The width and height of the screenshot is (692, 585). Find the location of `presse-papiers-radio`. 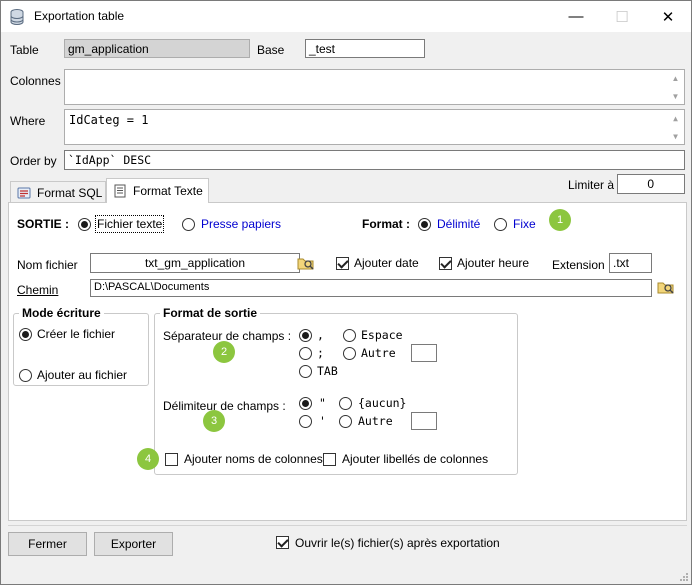

presse-papiers-radio is located at coordinates (188, 224).